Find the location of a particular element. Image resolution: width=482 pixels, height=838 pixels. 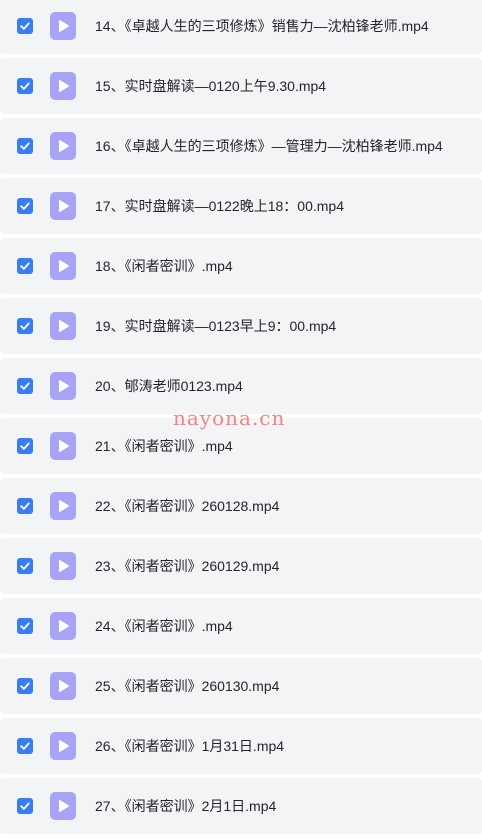

file-row: 17、实时盘解读—0122晚上18：00.mp4 is located at coordinates (241, 206).